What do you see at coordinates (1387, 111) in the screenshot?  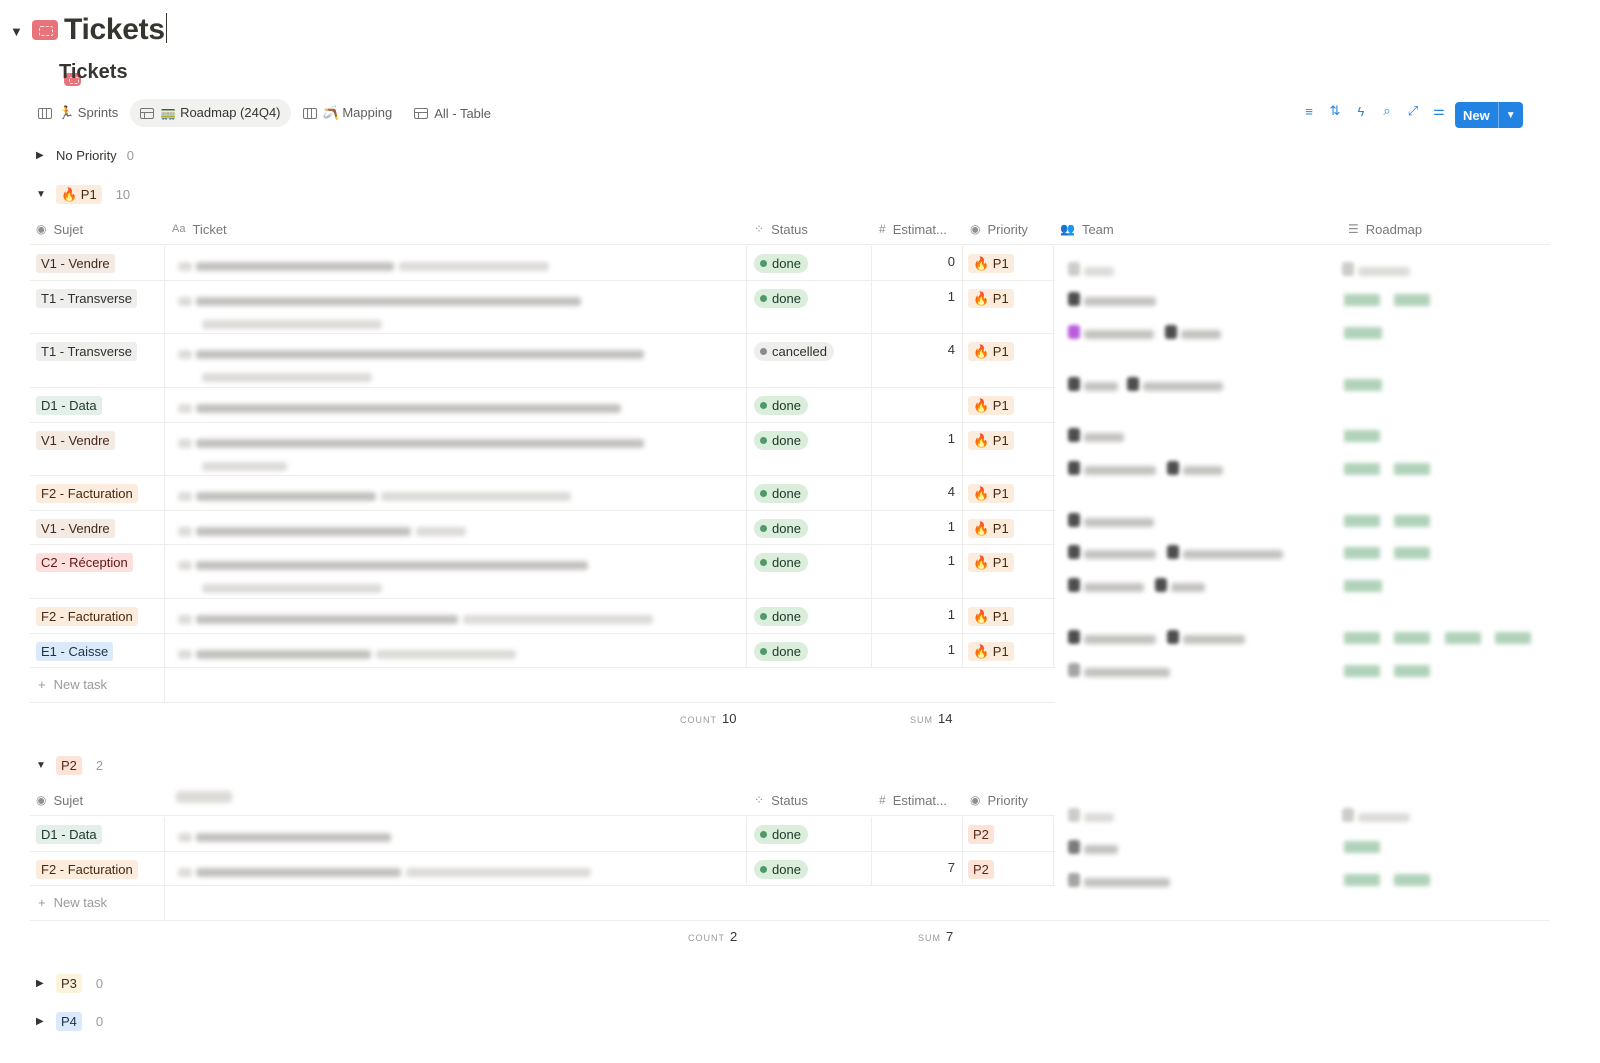 I see `search-icon: ⌕` at bounding box center [1387, 111].